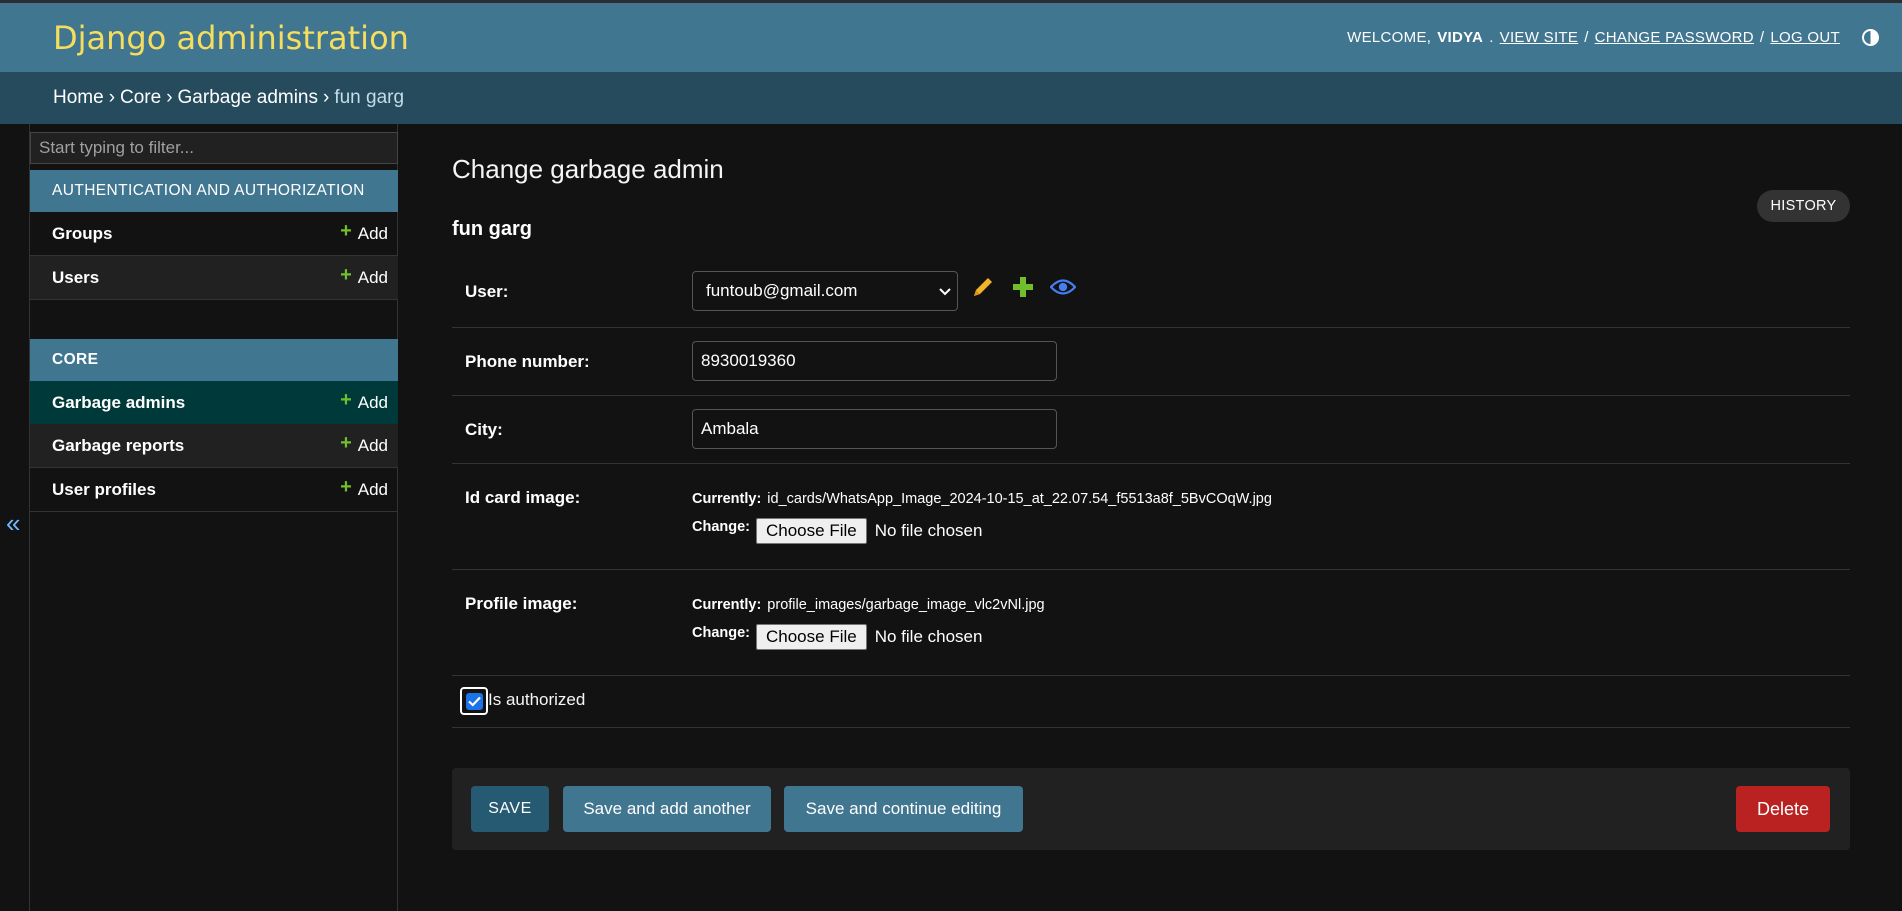  I want to click on sidebar-collapse-button: «, so click(15, 517).